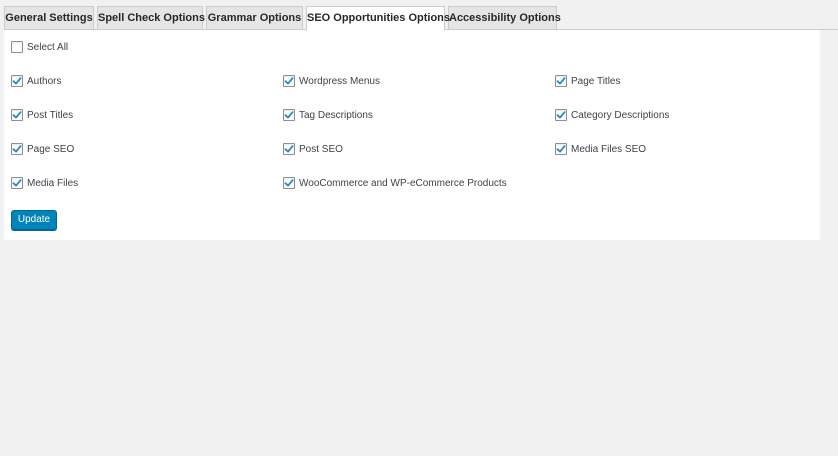 The width and height of the screenshot is (838, 456). Describe the element at coordinates (609, 149) in the screenshot. I see `option-label: Media Files SEO` at that location.